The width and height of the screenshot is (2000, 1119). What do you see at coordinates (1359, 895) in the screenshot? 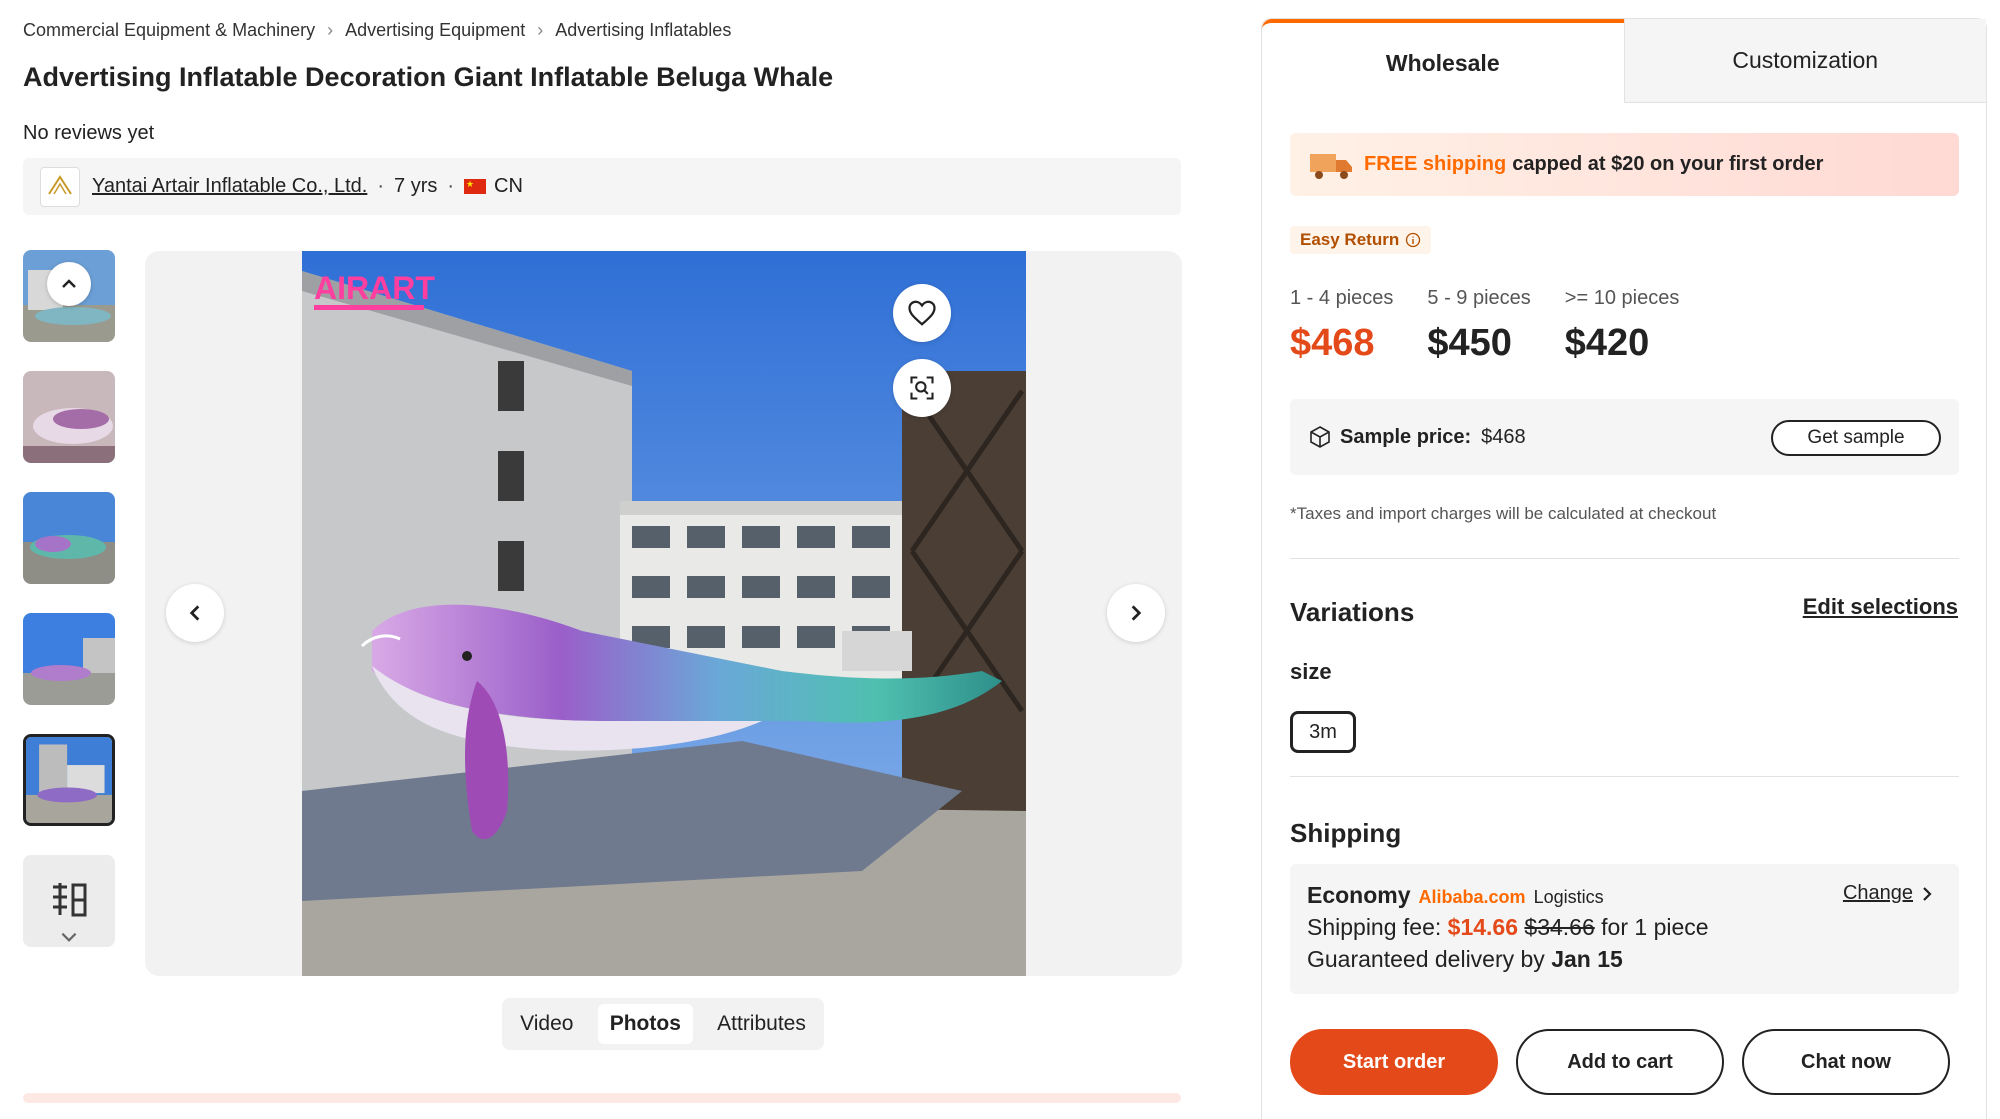
I see `shipping-method: Economy` at bounding box center [1359, 895].